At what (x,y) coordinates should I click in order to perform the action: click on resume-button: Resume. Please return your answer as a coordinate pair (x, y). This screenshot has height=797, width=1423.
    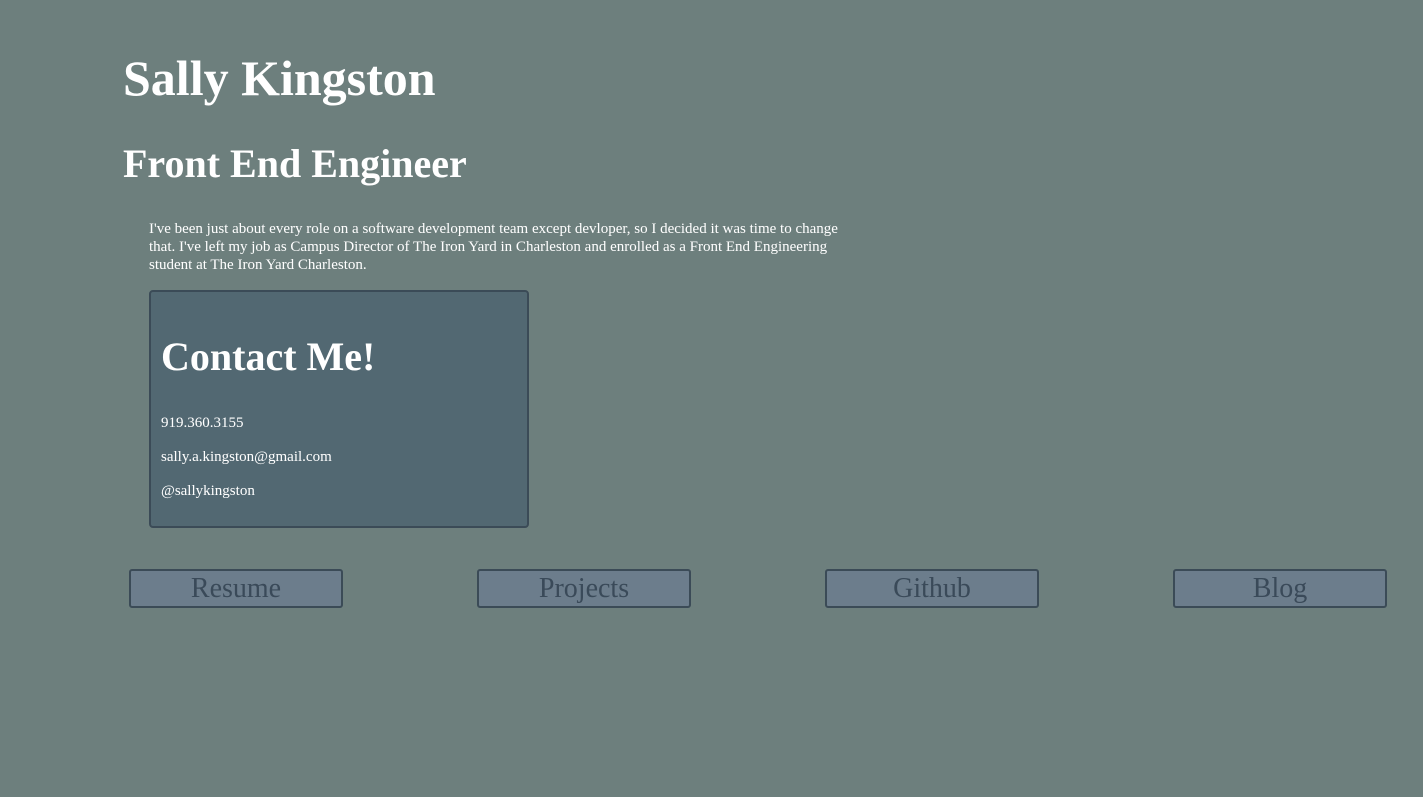
    Looking at the image, I should click on (236, 588).